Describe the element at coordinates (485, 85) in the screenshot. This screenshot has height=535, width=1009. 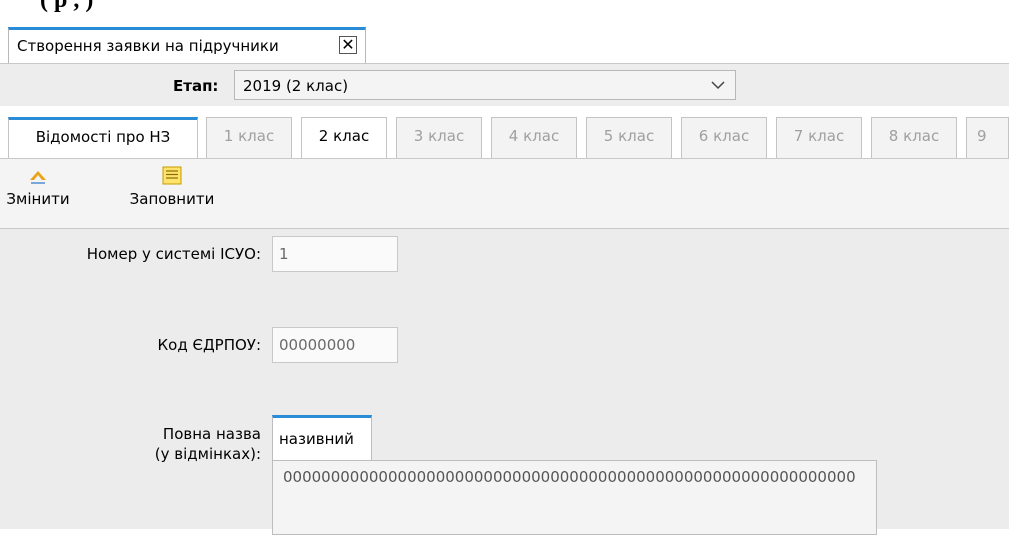
I see `stage-select: 2019 (2 клас)` at that location.